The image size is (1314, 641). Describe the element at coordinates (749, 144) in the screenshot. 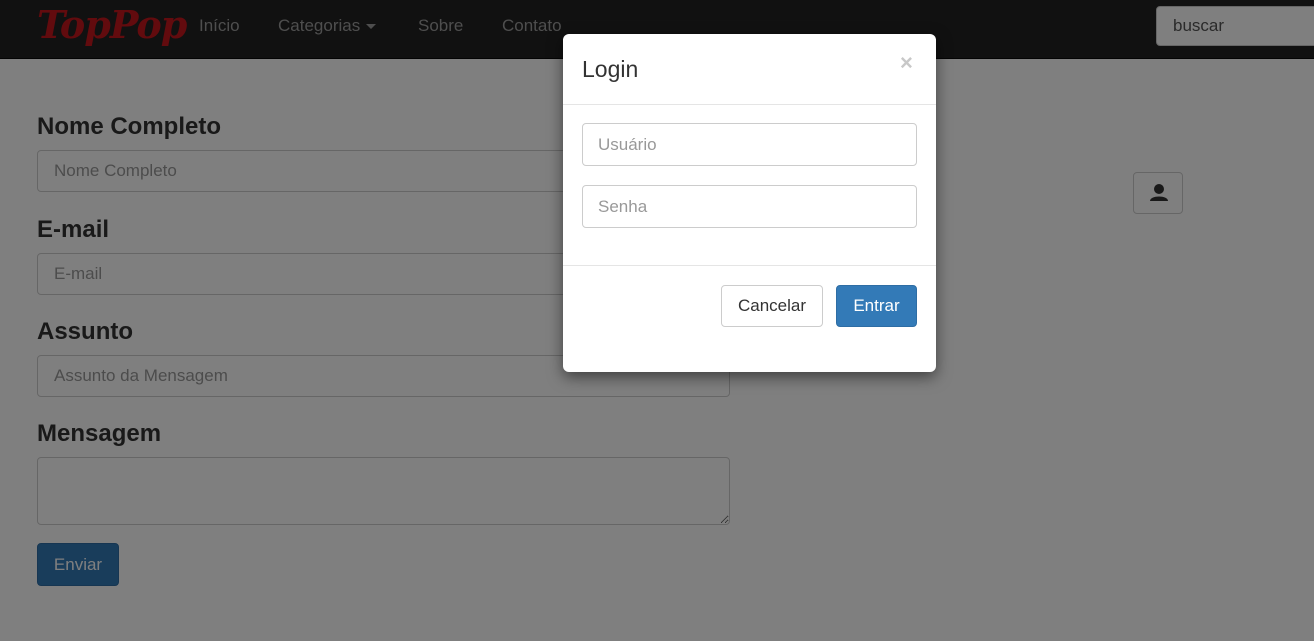

I see `username-input` at that location.